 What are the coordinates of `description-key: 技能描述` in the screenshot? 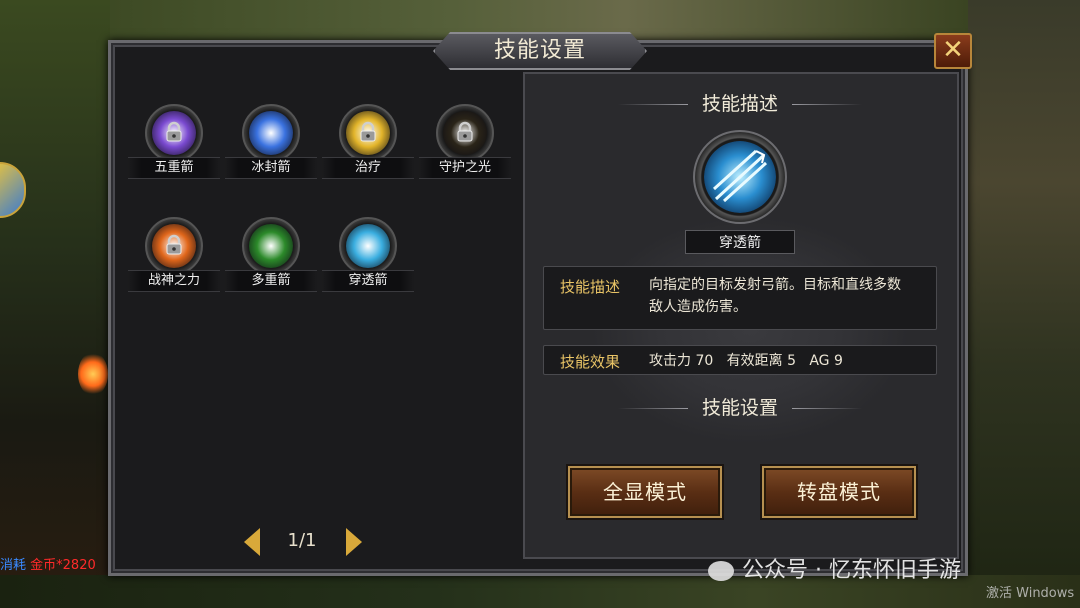 It's located at (590, 287).